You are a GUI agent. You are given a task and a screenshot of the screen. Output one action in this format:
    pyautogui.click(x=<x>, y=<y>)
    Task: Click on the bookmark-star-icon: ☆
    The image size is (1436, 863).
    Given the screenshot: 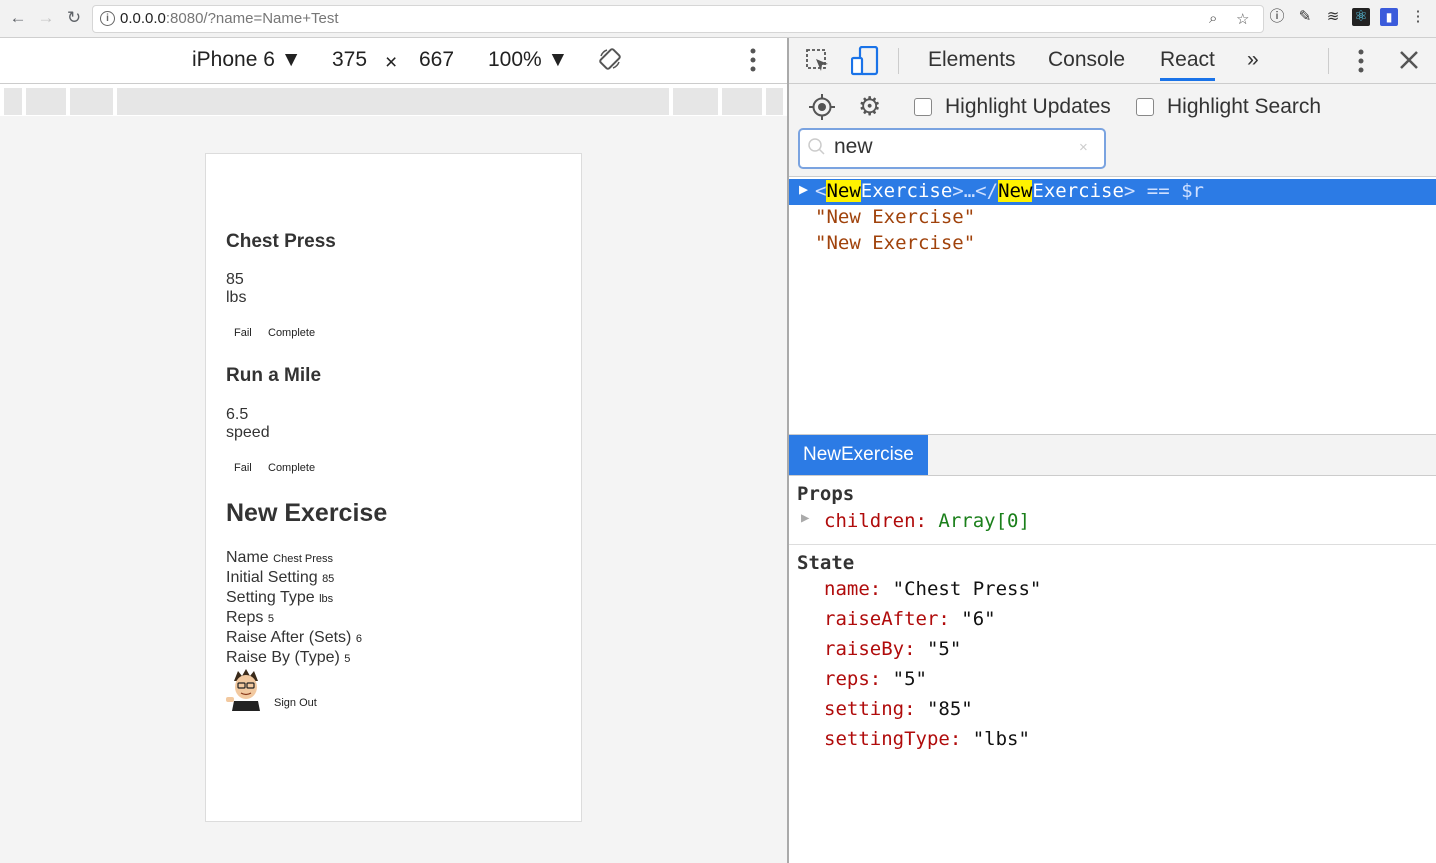 What is the action you would take?
    pyautogui.click(x=1242, y=19)
    